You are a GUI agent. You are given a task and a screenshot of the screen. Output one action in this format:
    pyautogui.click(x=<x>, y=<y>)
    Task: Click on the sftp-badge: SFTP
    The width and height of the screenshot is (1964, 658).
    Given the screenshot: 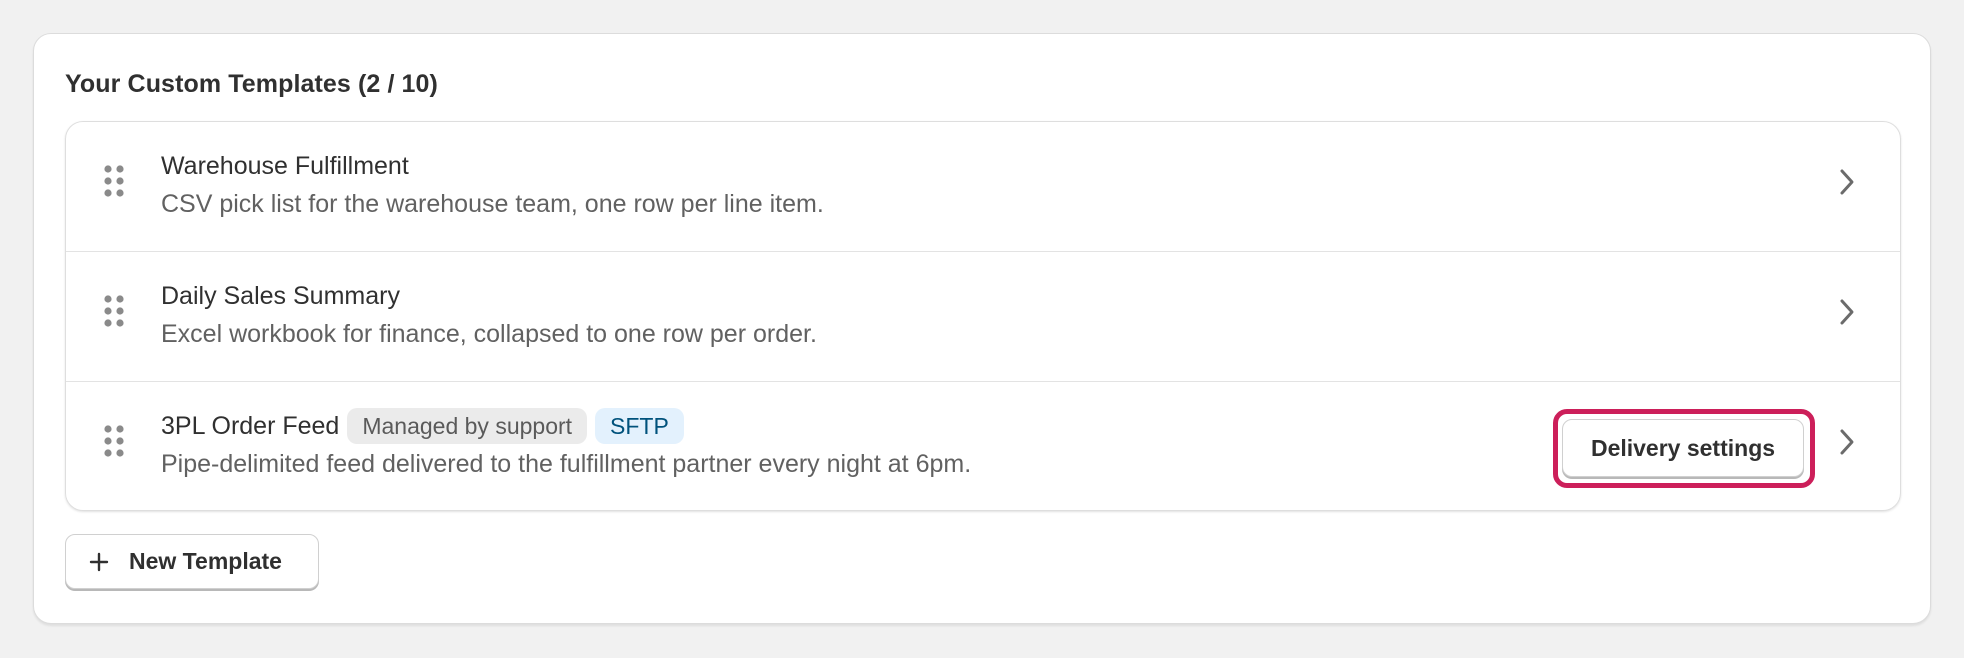 What is the action you would take?
    pyautogui.click(x=639, y=426)
    